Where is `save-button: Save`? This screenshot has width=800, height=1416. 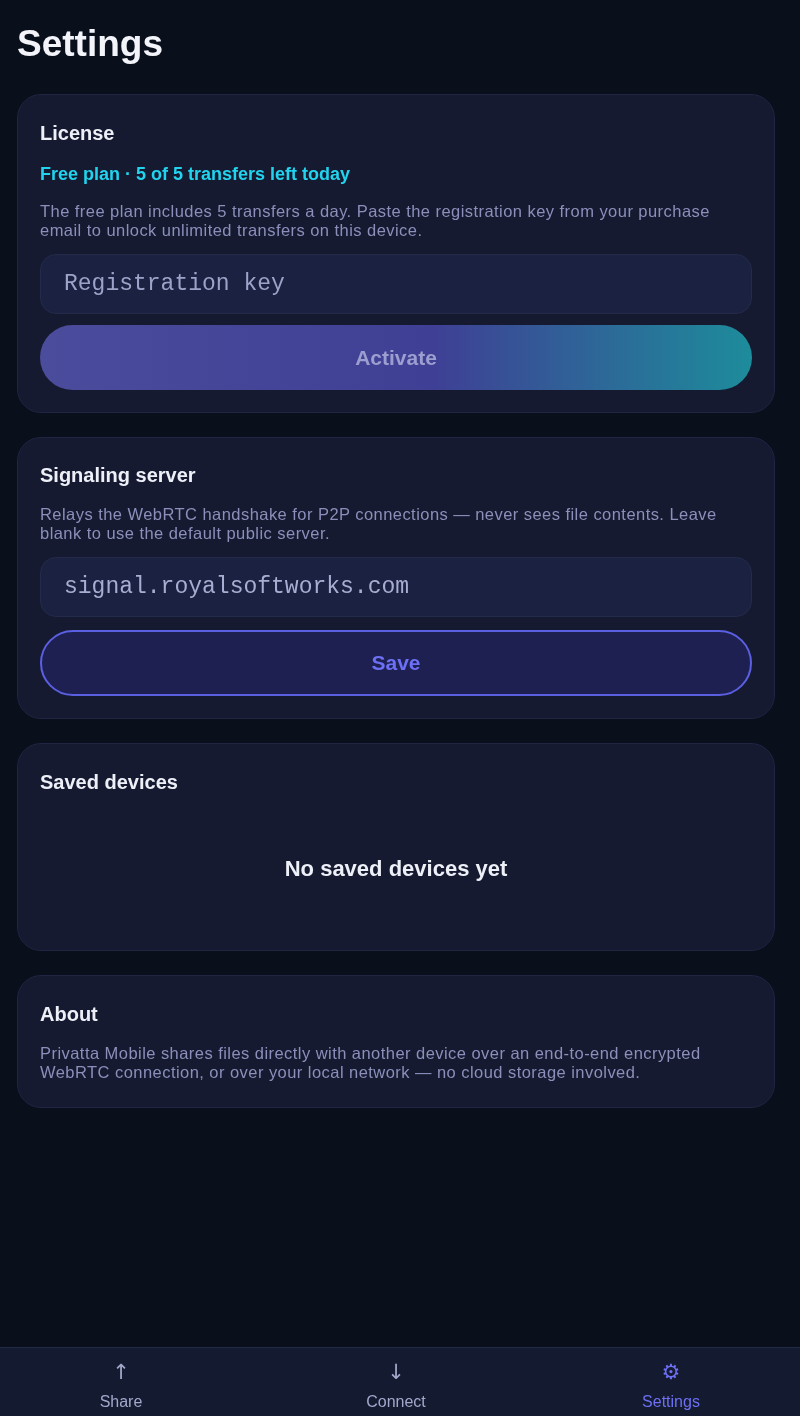 save-button: Save is located at coordinates (396, 663).